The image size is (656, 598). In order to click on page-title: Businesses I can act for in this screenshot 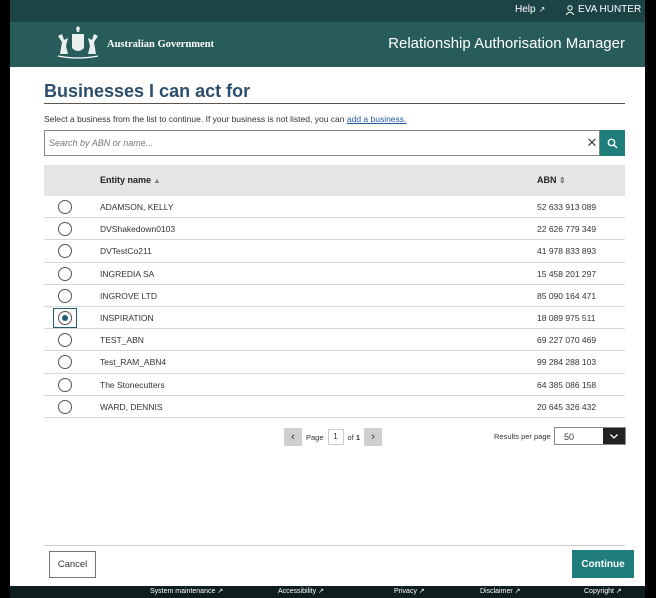, I will do `click(147, 91)`.